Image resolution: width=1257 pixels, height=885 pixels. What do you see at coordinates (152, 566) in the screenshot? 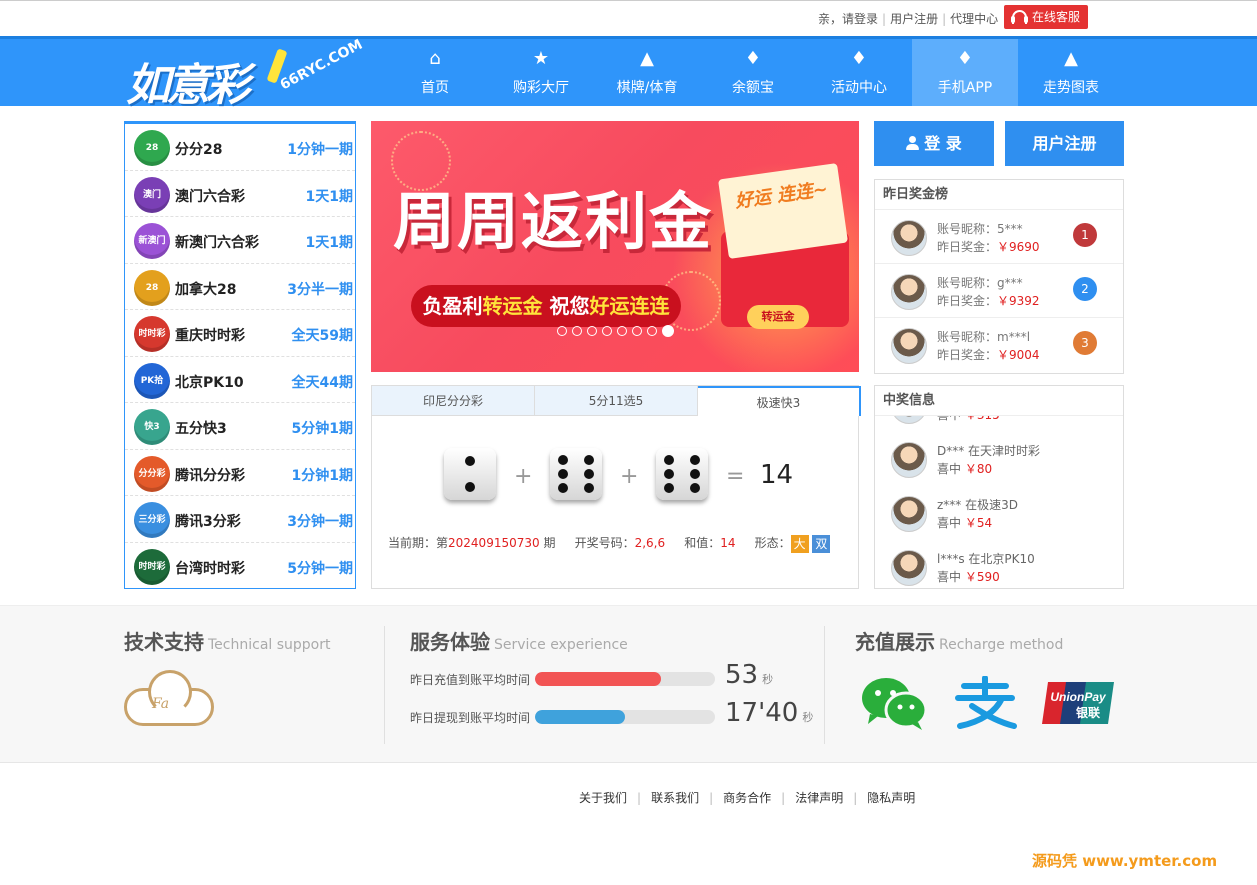
I see `game-logo-icon: 时时彩` at bounding box center [152, 566].